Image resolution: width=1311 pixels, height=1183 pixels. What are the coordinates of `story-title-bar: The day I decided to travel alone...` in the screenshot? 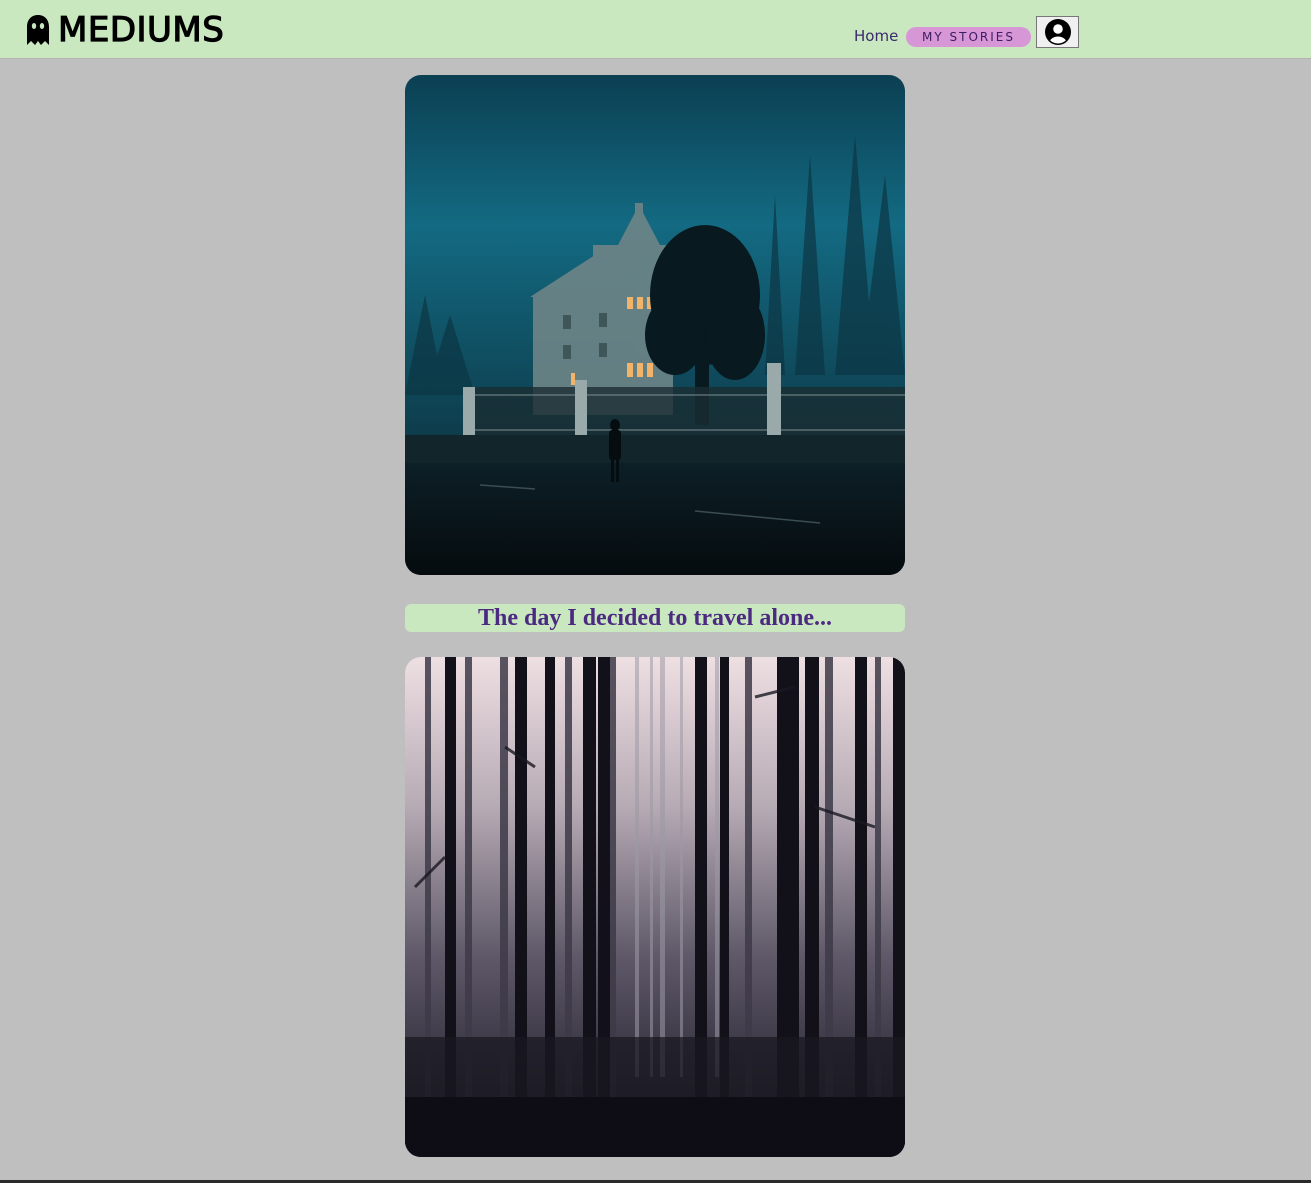 It's located at (655, 618).